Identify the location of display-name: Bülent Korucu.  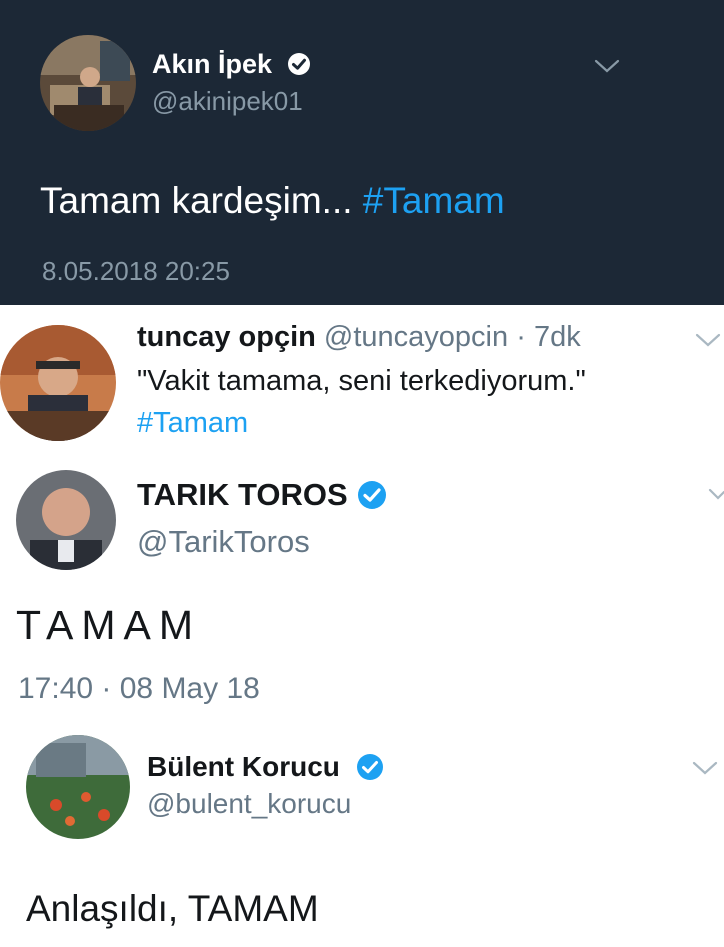
(243, 767).